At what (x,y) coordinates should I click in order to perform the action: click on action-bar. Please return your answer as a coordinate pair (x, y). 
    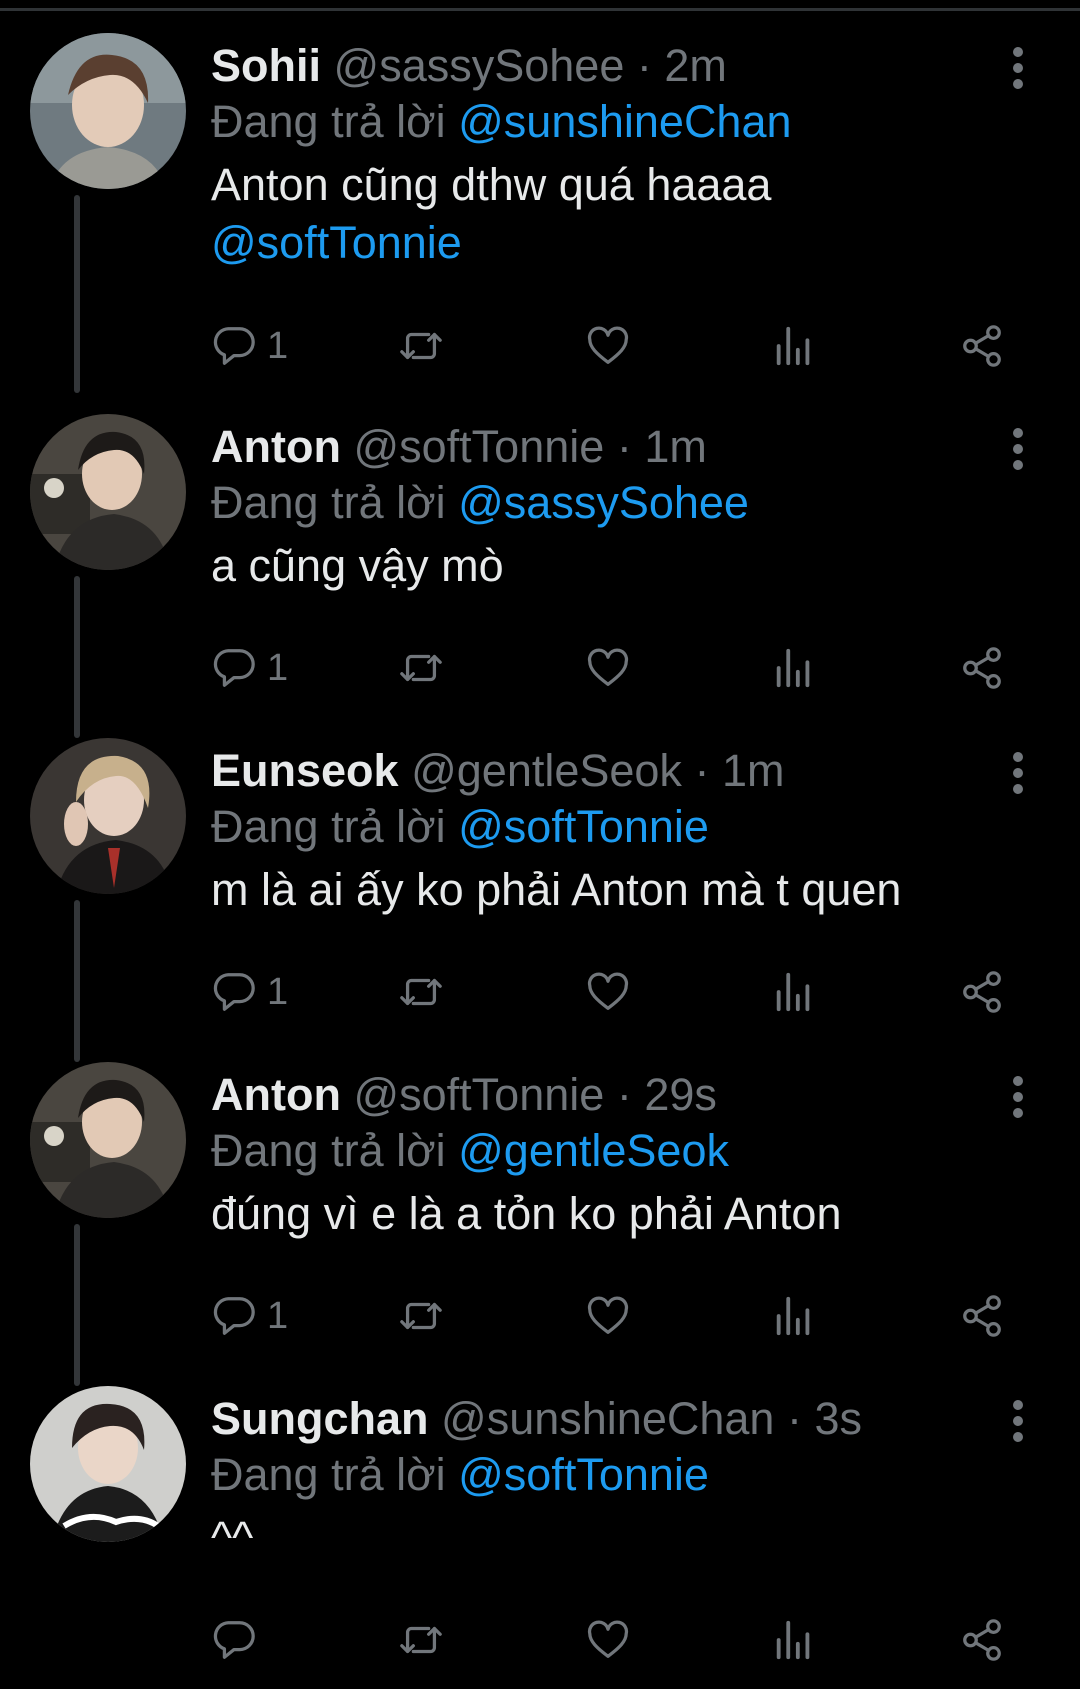
    Looking at the image, I should click on (621, 1640).